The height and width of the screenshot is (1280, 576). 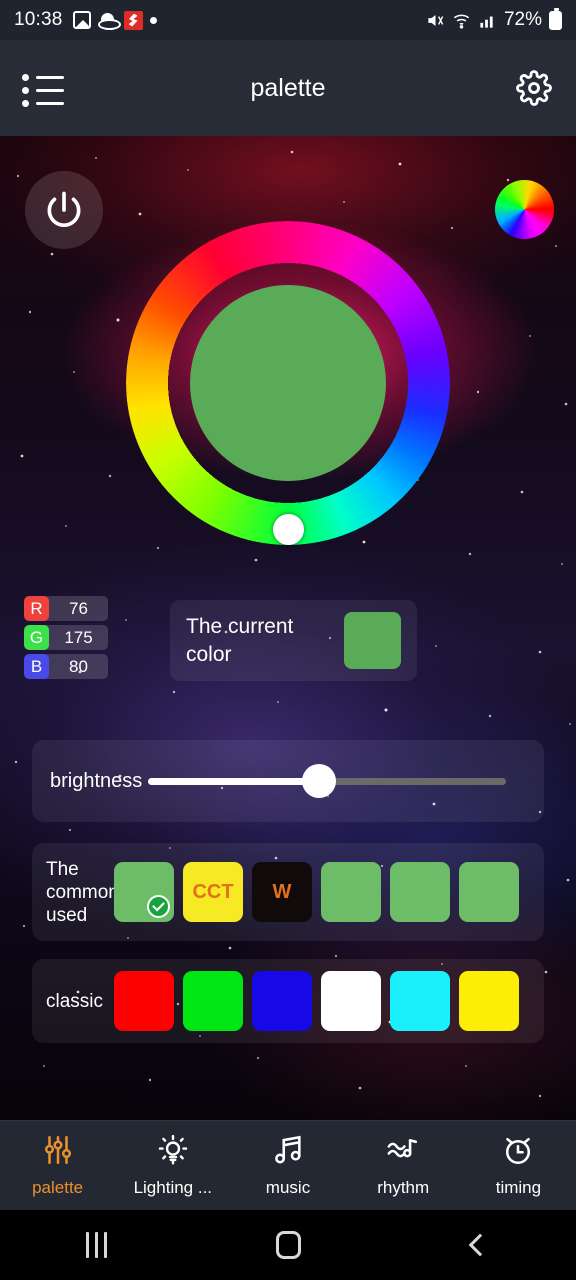 What do you see at coordinates (461, 20) in the screenshot?
I see `wifi-icon` at bounding box center [461, 20].